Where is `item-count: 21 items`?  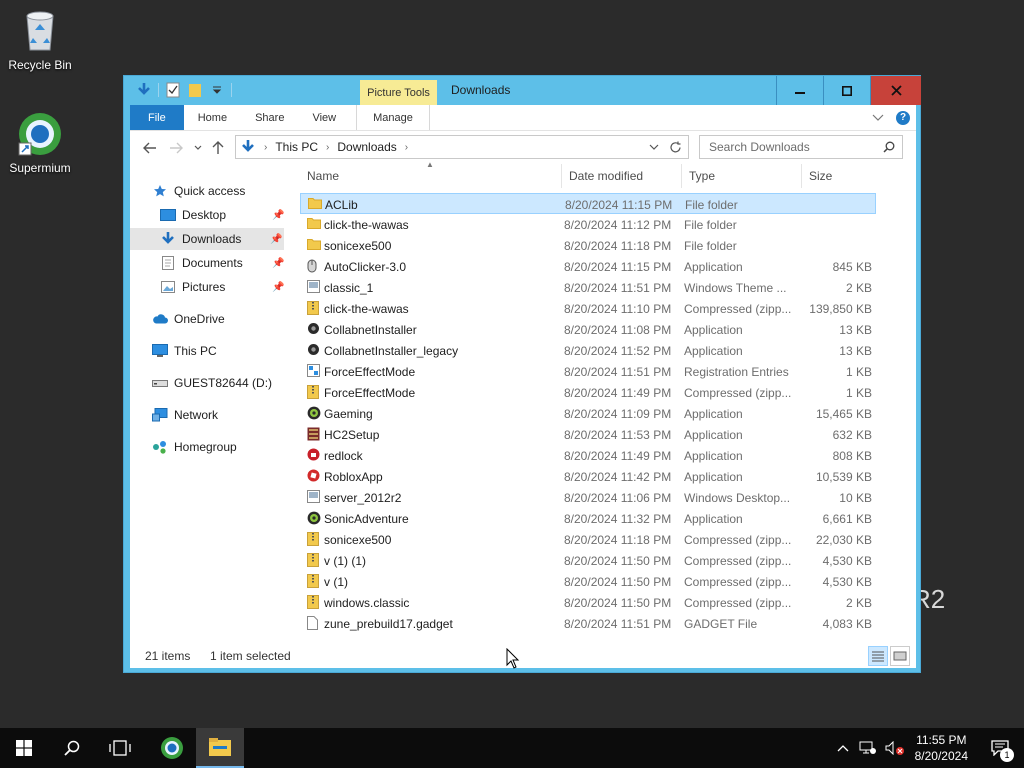 item-count: 21 items is located at coordinates (168, 656).